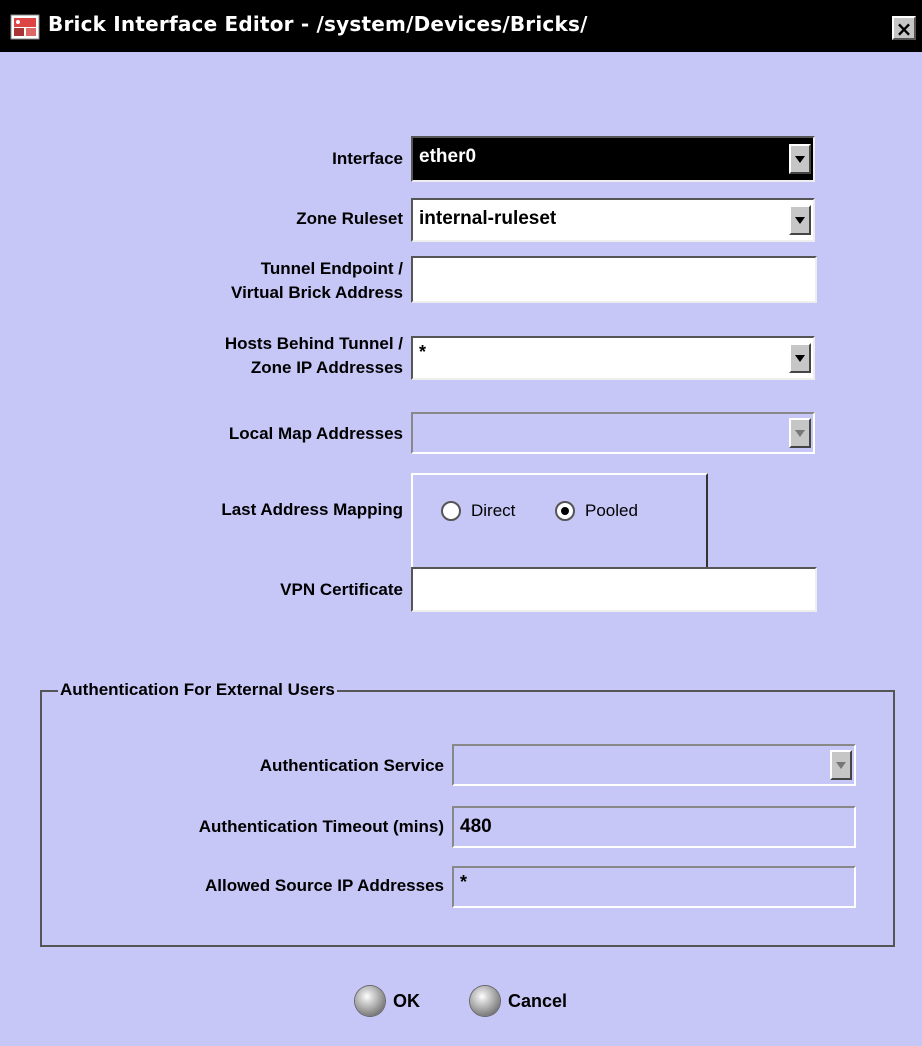  I want to click on tunnel-endpoint-label-line2: Virtual Brick Address, so click(317, 292).